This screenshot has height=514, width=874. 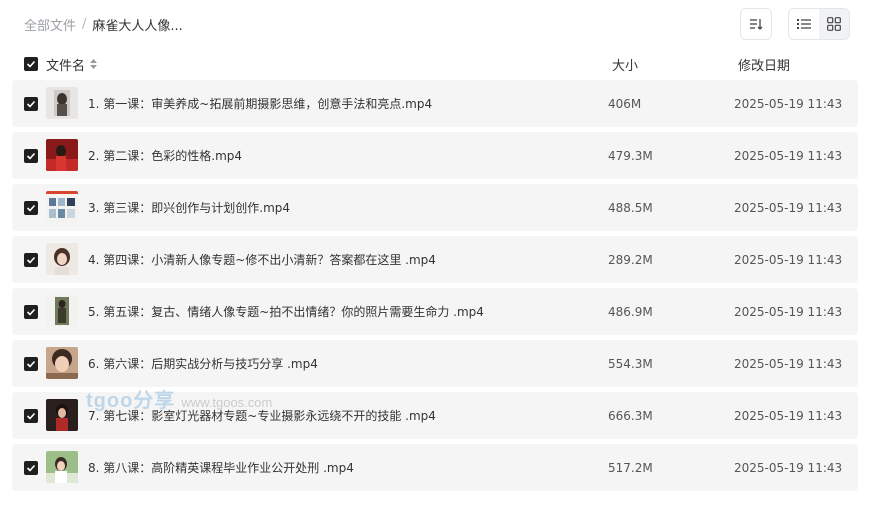 I want to click on file-size: 406M, so click(x=625, y=103).